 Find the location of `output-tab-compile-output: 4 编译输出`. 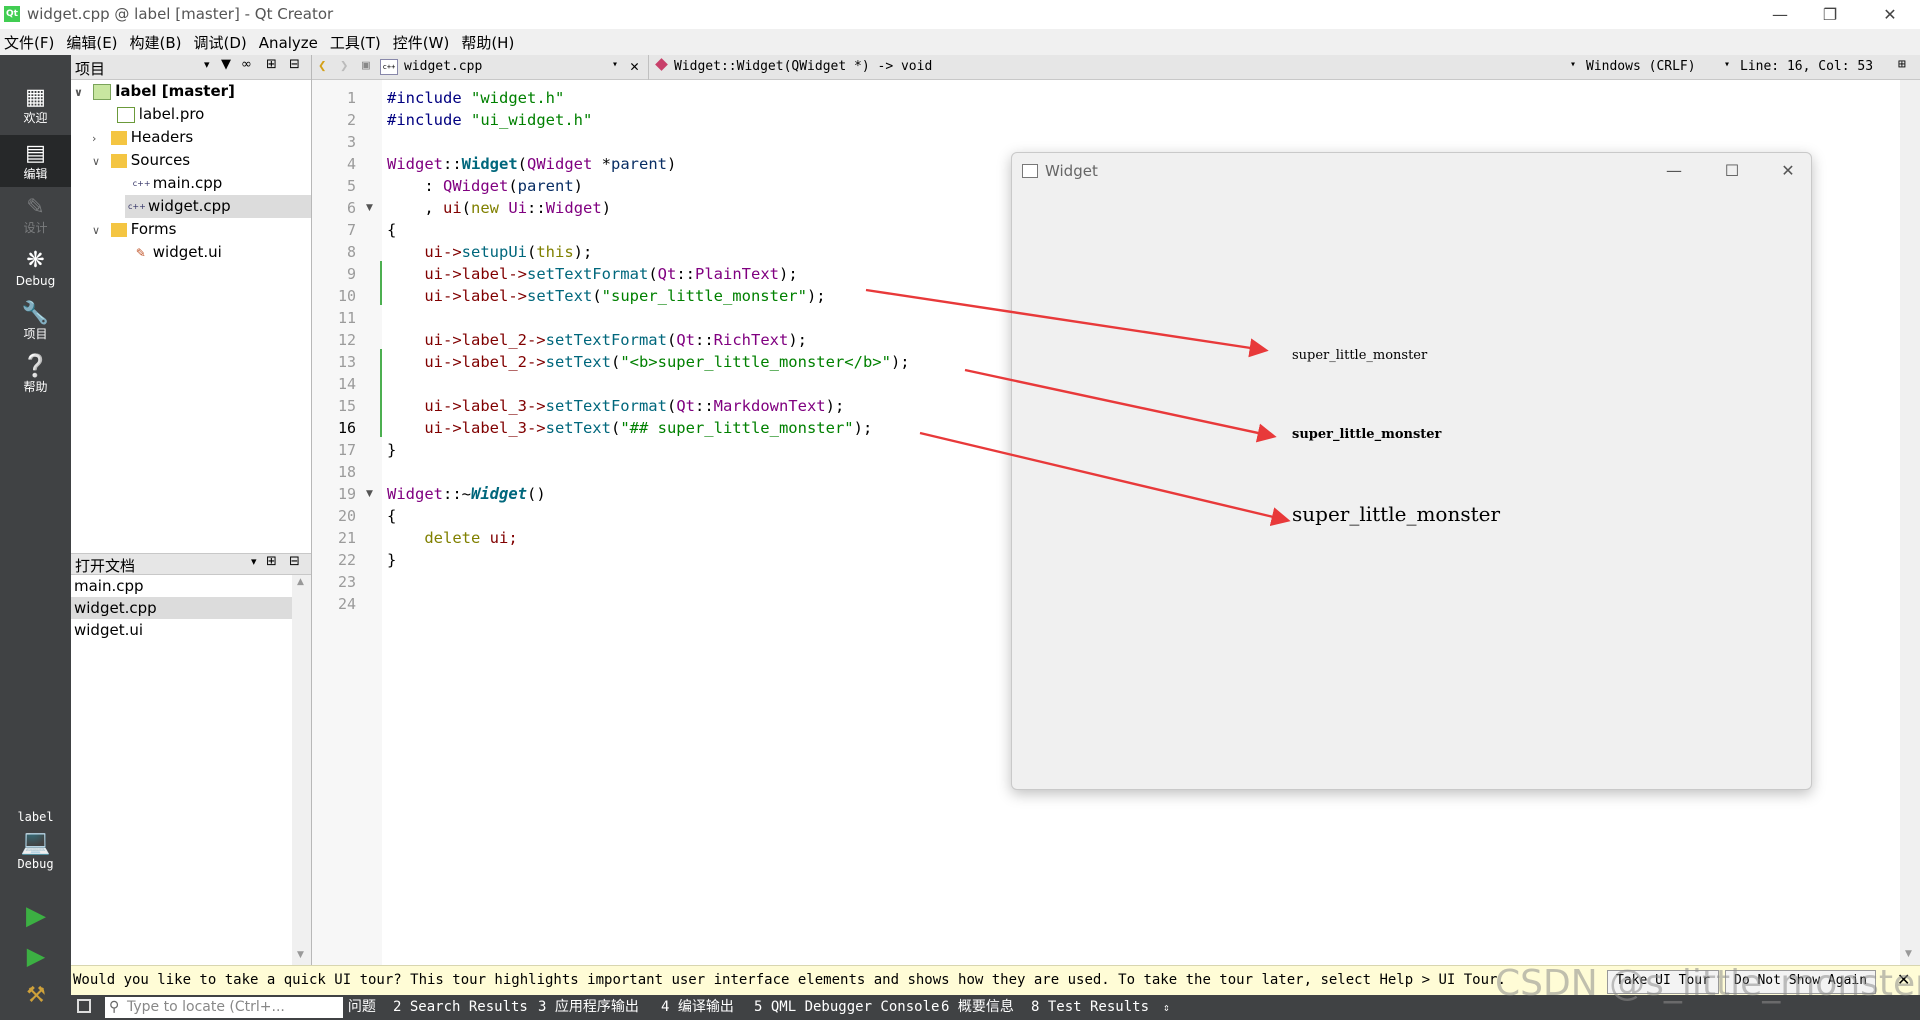

output-tab-compile-output: 4 编译输出 is located at coordinates (697, 1007).